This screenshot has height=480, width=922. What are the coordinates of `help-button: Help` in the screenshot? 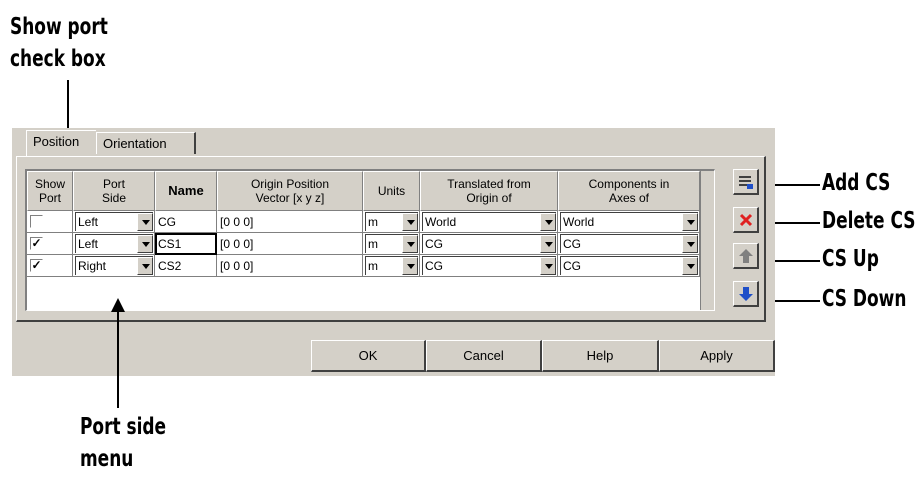 It's located at (600, 356).